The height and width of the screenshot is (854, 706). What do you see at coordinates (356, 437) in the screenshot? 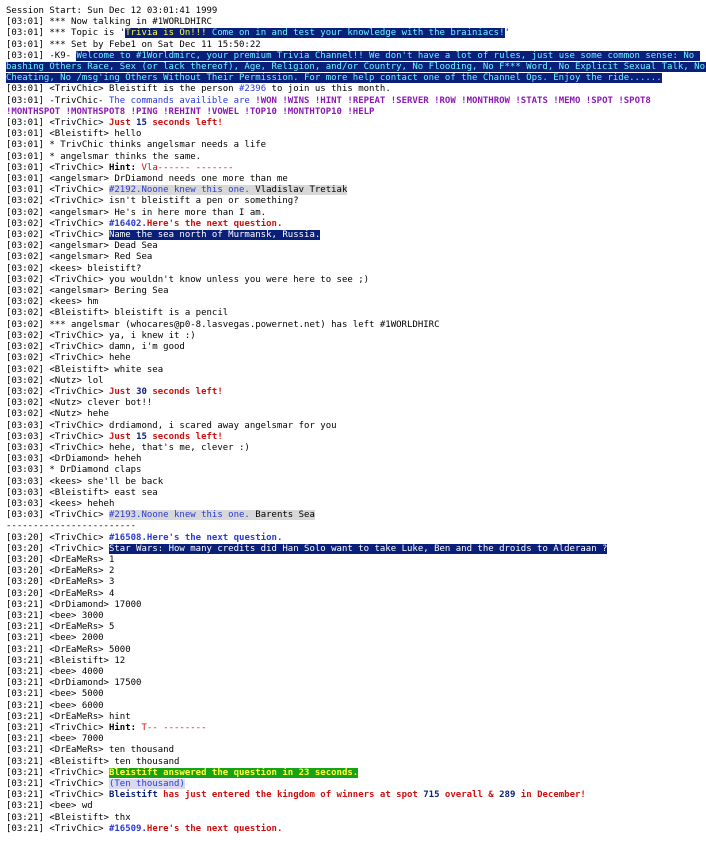
I see `chat-line: [03:03] <TrivChic> Just 15 seconds left!` at bounding box center [356, 437].